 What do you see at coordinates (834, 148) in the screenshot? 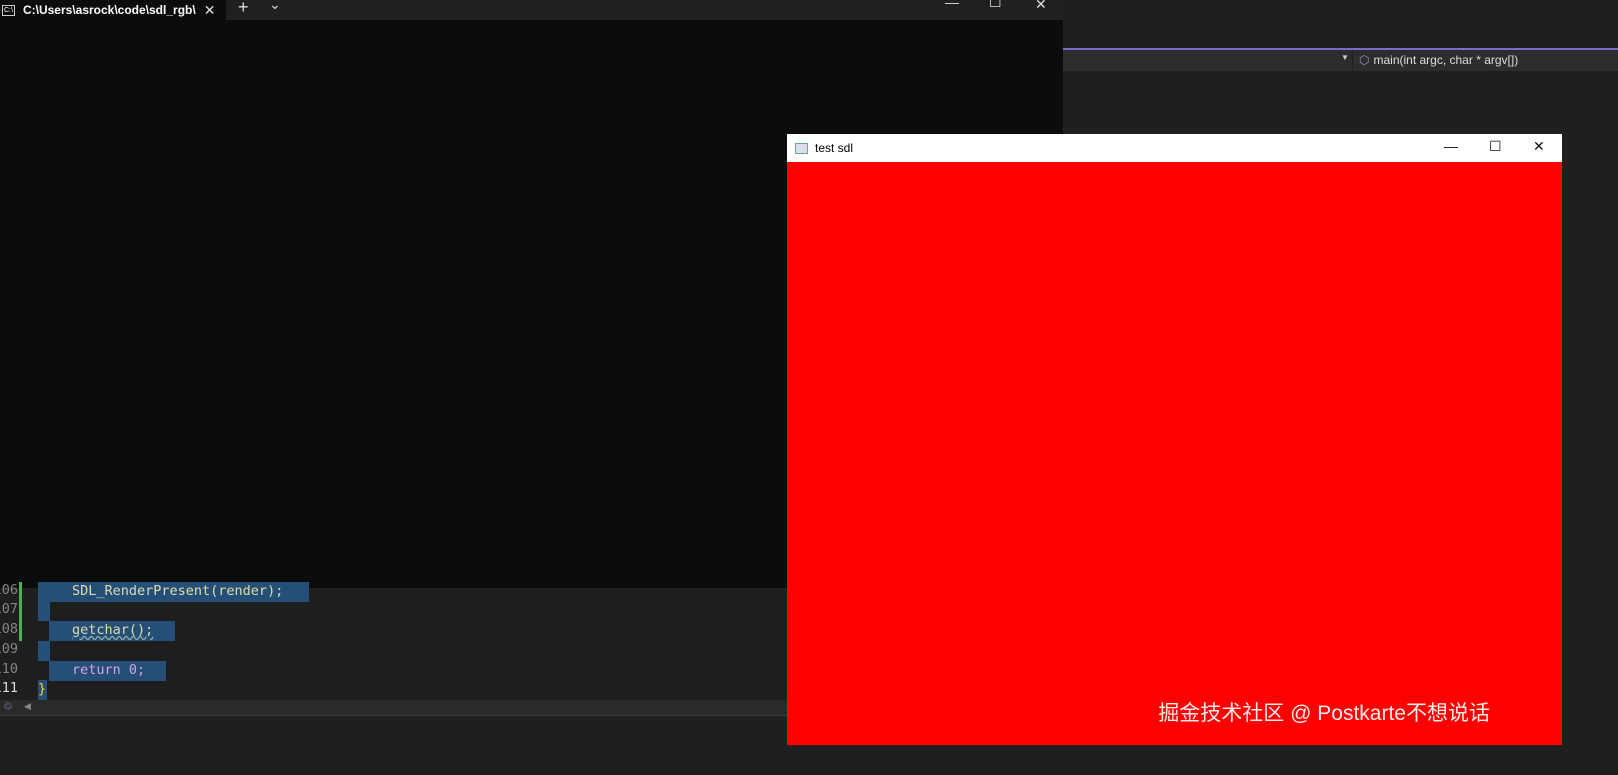
I see `window-title: test sdl` at bounding box center [834, 148].